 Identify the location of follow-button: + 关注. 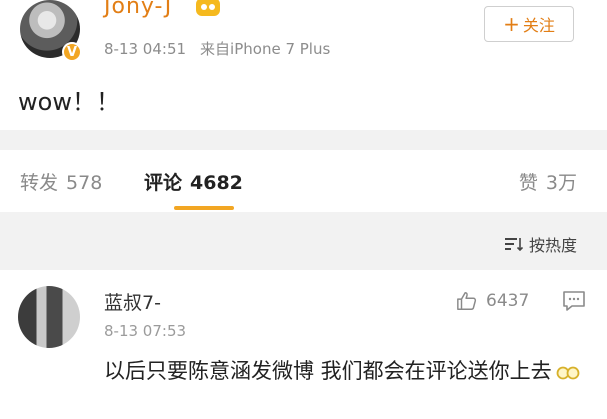
(529, 24).